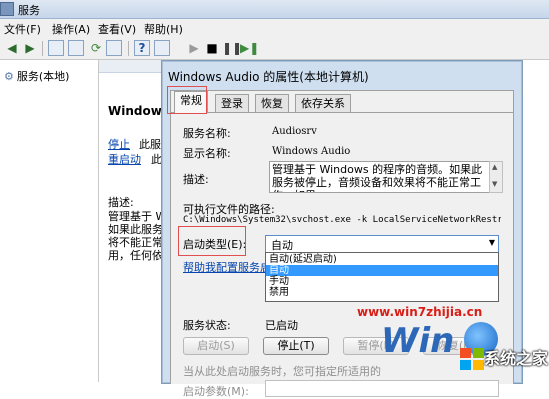 This screenshot has height=399, width=549. Describe the element at coordinates (12, 48) in the screenshot. I see `back-arrow-icon: ◀` at that location.